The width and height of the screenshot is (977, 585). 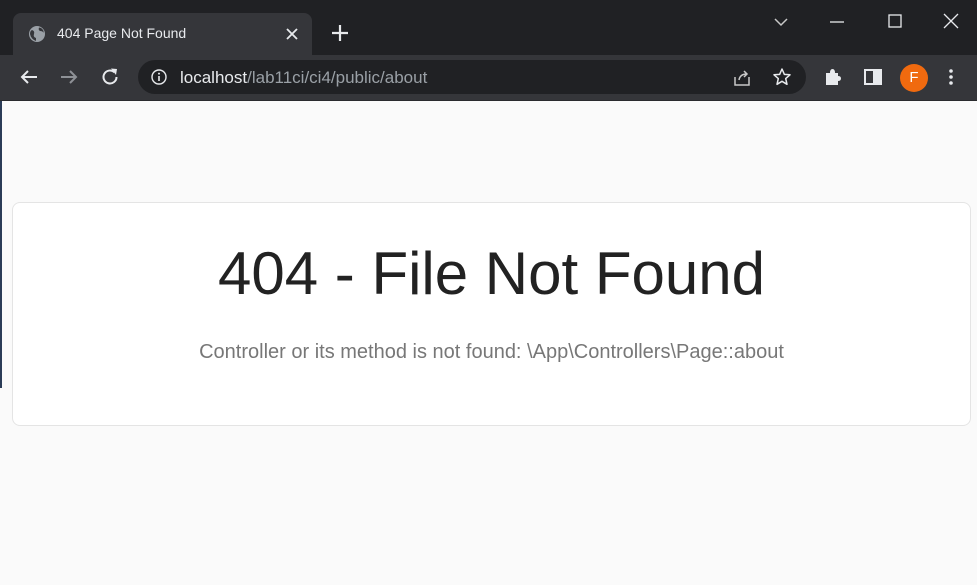 I want to click on browser-titlebar: 404 Page Not Found, so click(x=488, y=27).